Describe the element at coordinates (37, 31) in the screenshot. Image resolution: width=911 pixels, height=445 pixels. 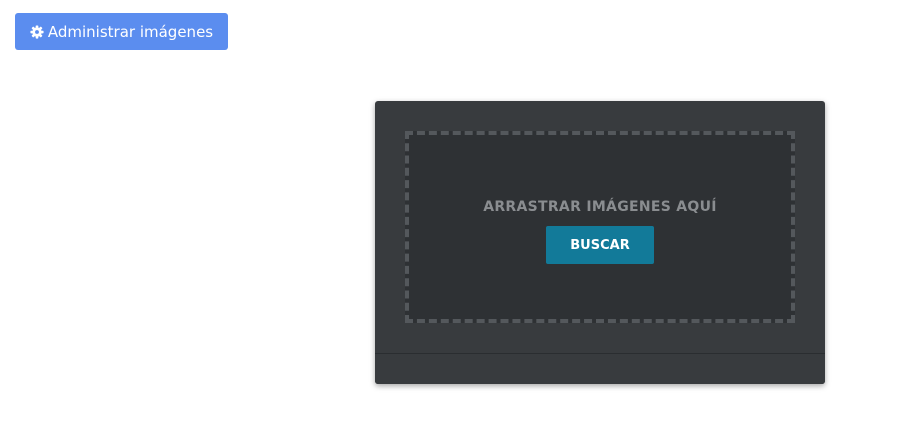
I see `gear-icon` at that location.